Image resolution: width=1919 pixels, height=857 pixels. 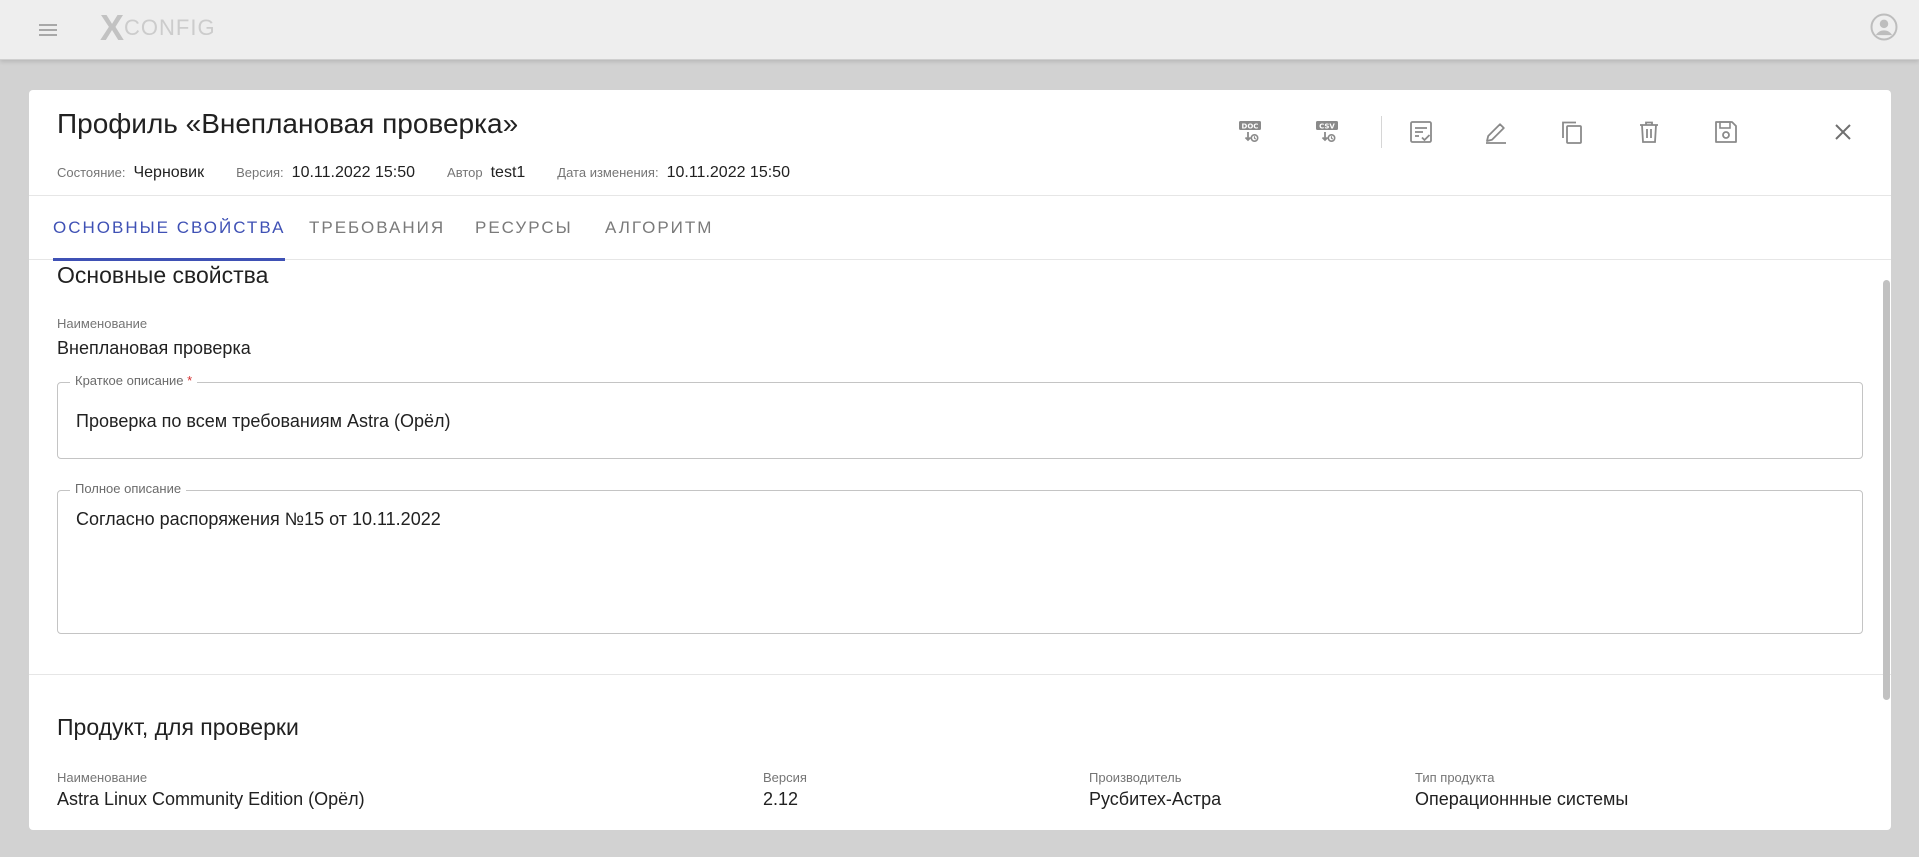 What do you see at coordinates (1886, 490) in the screenshot?
I see `scrollbar-thumb` at bounding box center [1886, 490].